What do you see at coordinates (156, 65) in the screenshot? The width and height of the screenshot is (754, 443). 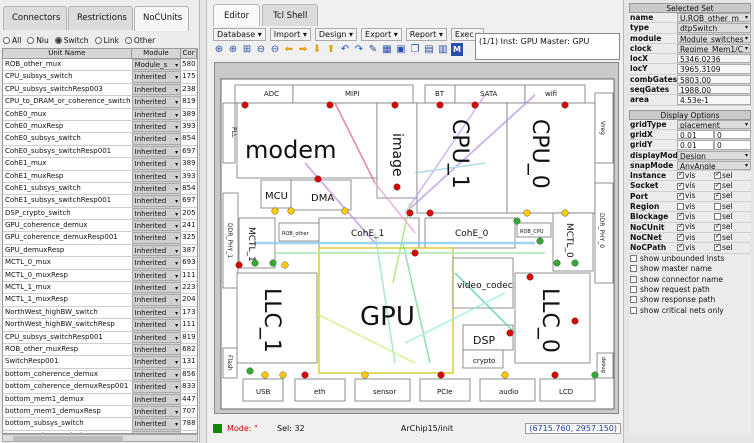 I see `cell-module-select: Module_s` at bounding box center [156, 65].